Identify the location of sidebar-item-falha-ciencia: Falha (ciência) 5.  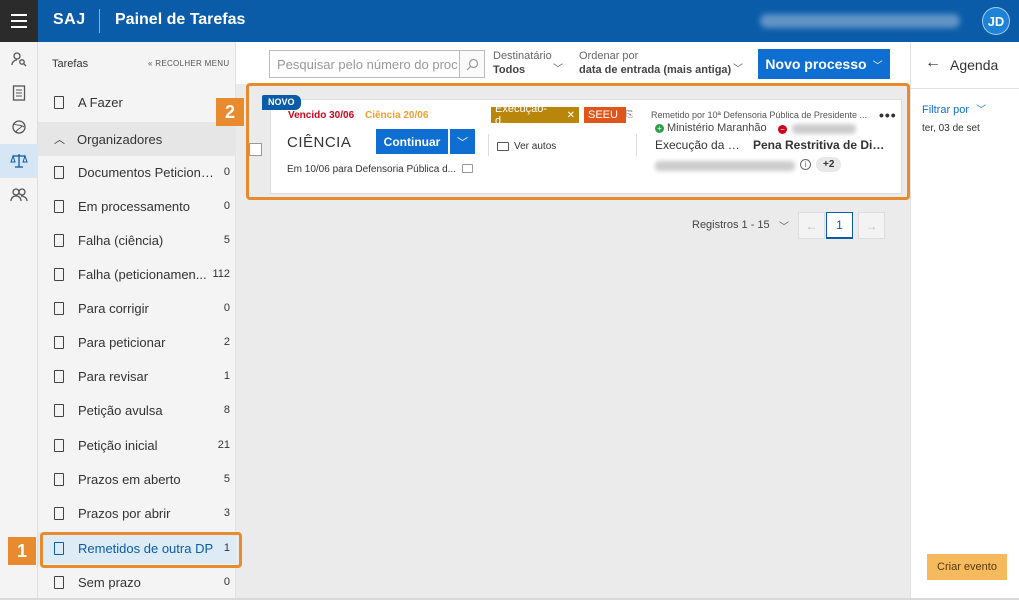
(137, 240).